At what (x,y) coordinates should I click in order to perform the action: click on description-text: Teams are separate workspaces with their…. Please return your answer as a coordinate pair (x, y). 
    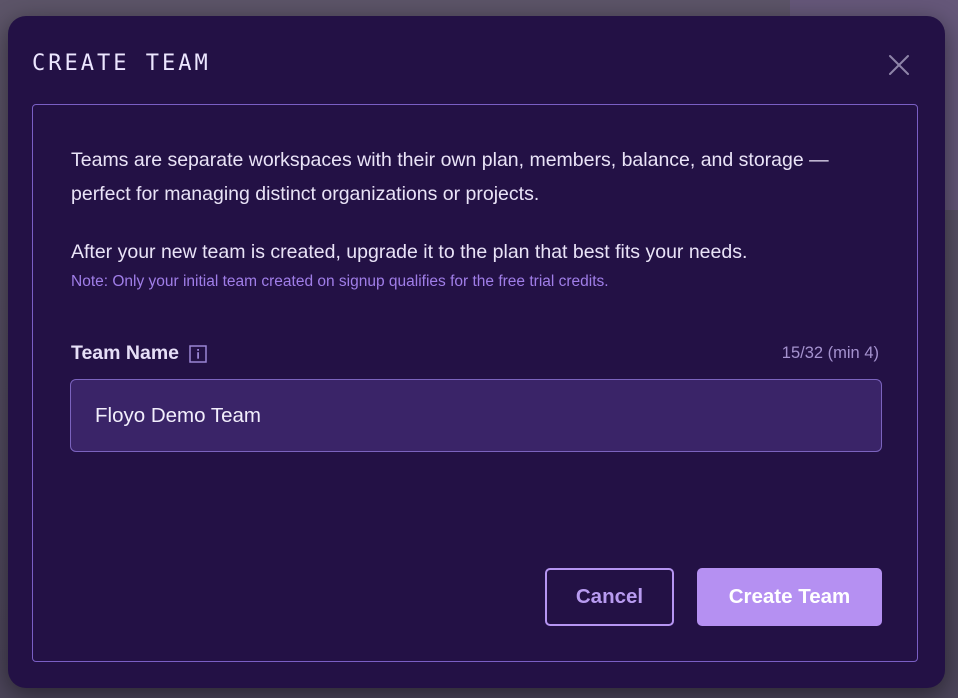
    Looking at the image, I should click on (450, 177).